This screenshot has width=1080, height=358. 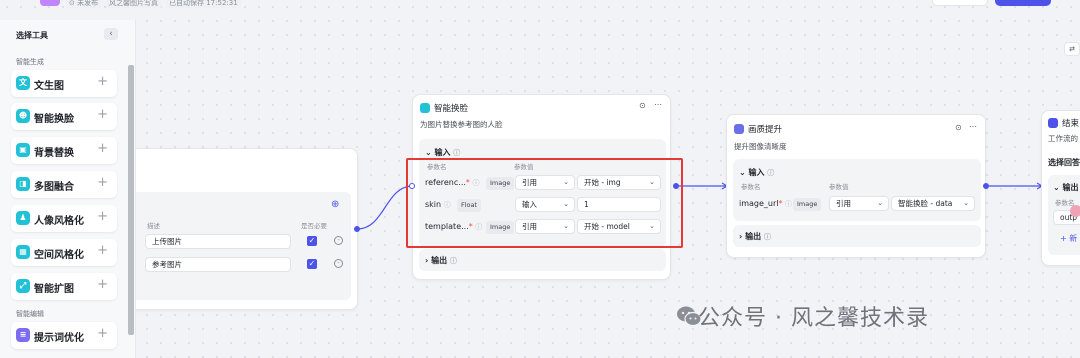 What do you see at coordinates (153, 226) in the screenshot?
I see `col-desc-header: 描述` at bounding box center [153, 226].